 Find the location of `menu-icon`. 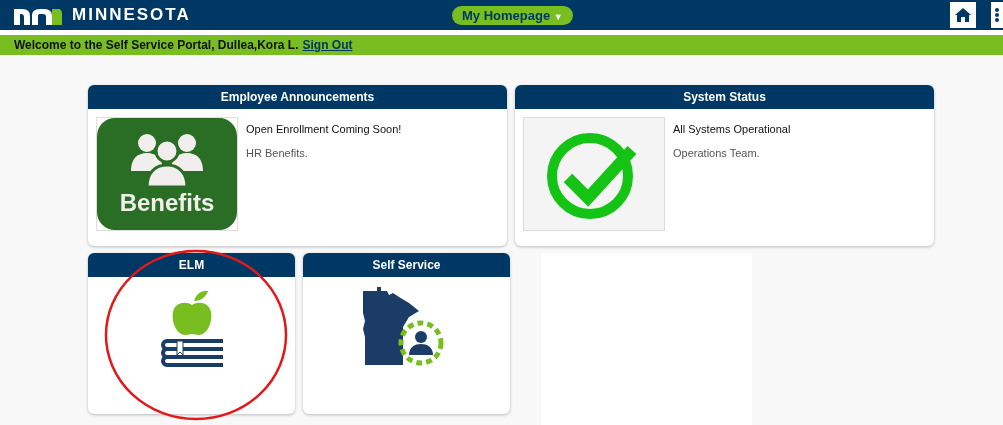

menu-icon is located at coordinates (997, 15).